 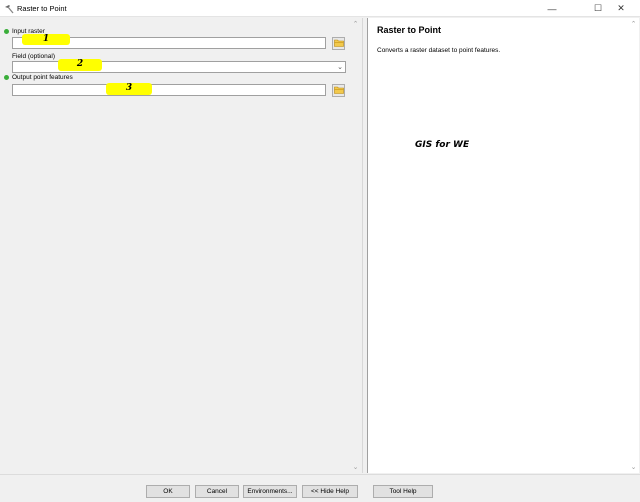 I want to click on help-scrollbar: ⌃ ⌄, so click(x=633, y=246).